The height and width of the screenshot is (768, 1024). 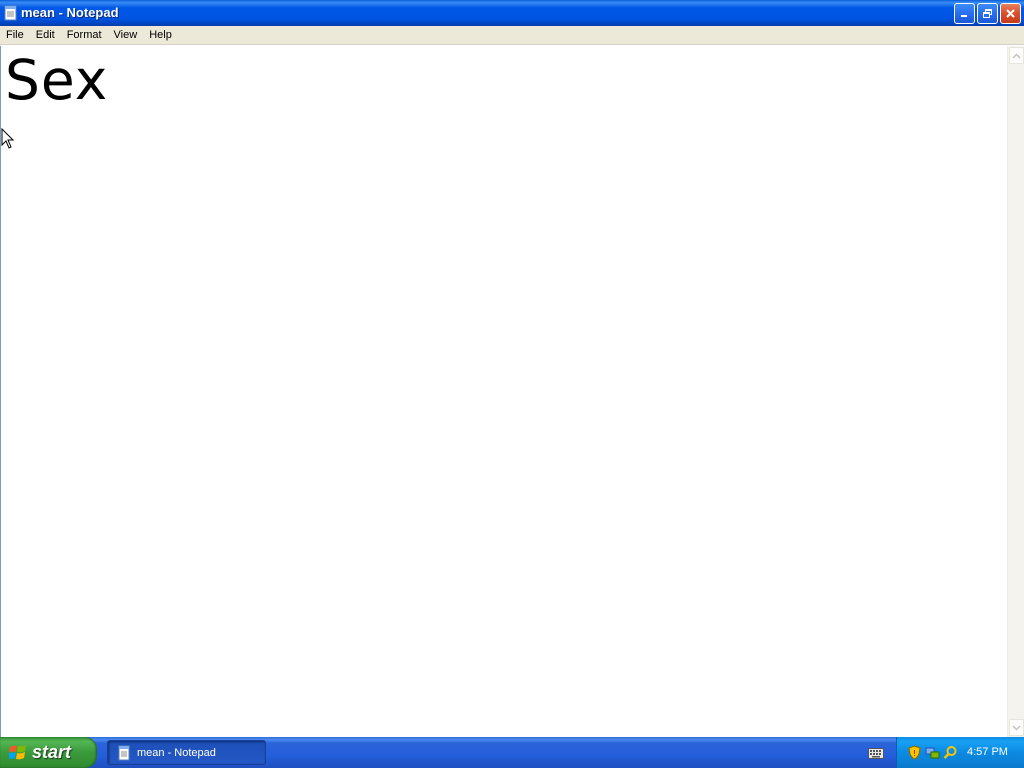 What do you see at coordinates (57, 80) in the screenshot?
I see `editor-content: Sex` at bounding box center [57, 80].